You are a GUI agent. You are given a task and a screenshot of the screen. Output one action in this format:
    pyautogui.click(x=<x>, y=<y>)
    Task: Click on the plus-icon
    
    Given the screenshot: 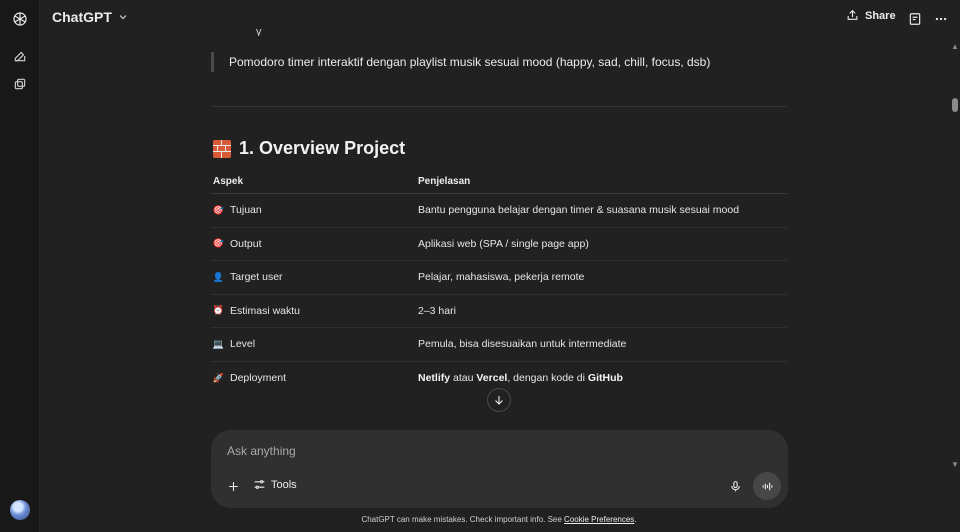 What is the action you would take?
    pyautogui.click(x=233, y=486)
    